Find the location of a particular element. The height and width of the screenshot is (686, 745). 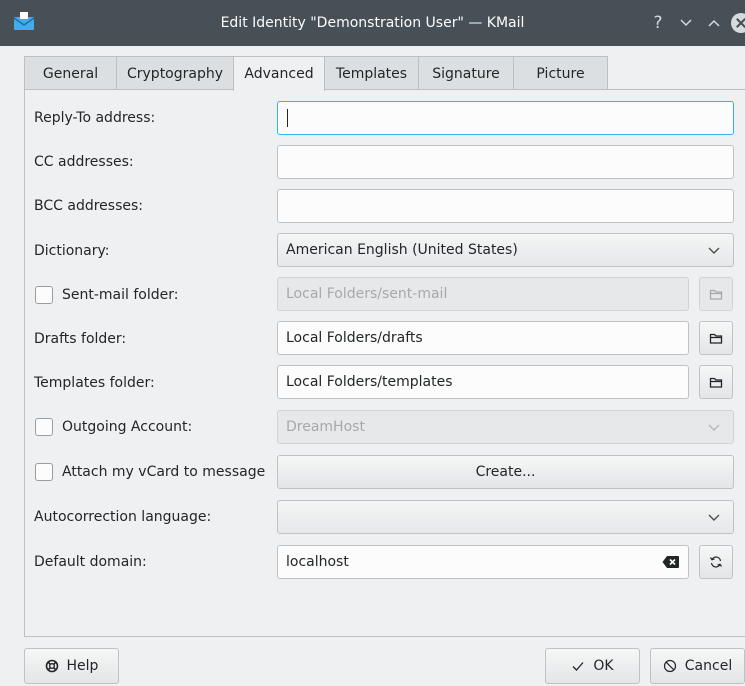

help-question-icon: ? is located at coordinates (658, 23).